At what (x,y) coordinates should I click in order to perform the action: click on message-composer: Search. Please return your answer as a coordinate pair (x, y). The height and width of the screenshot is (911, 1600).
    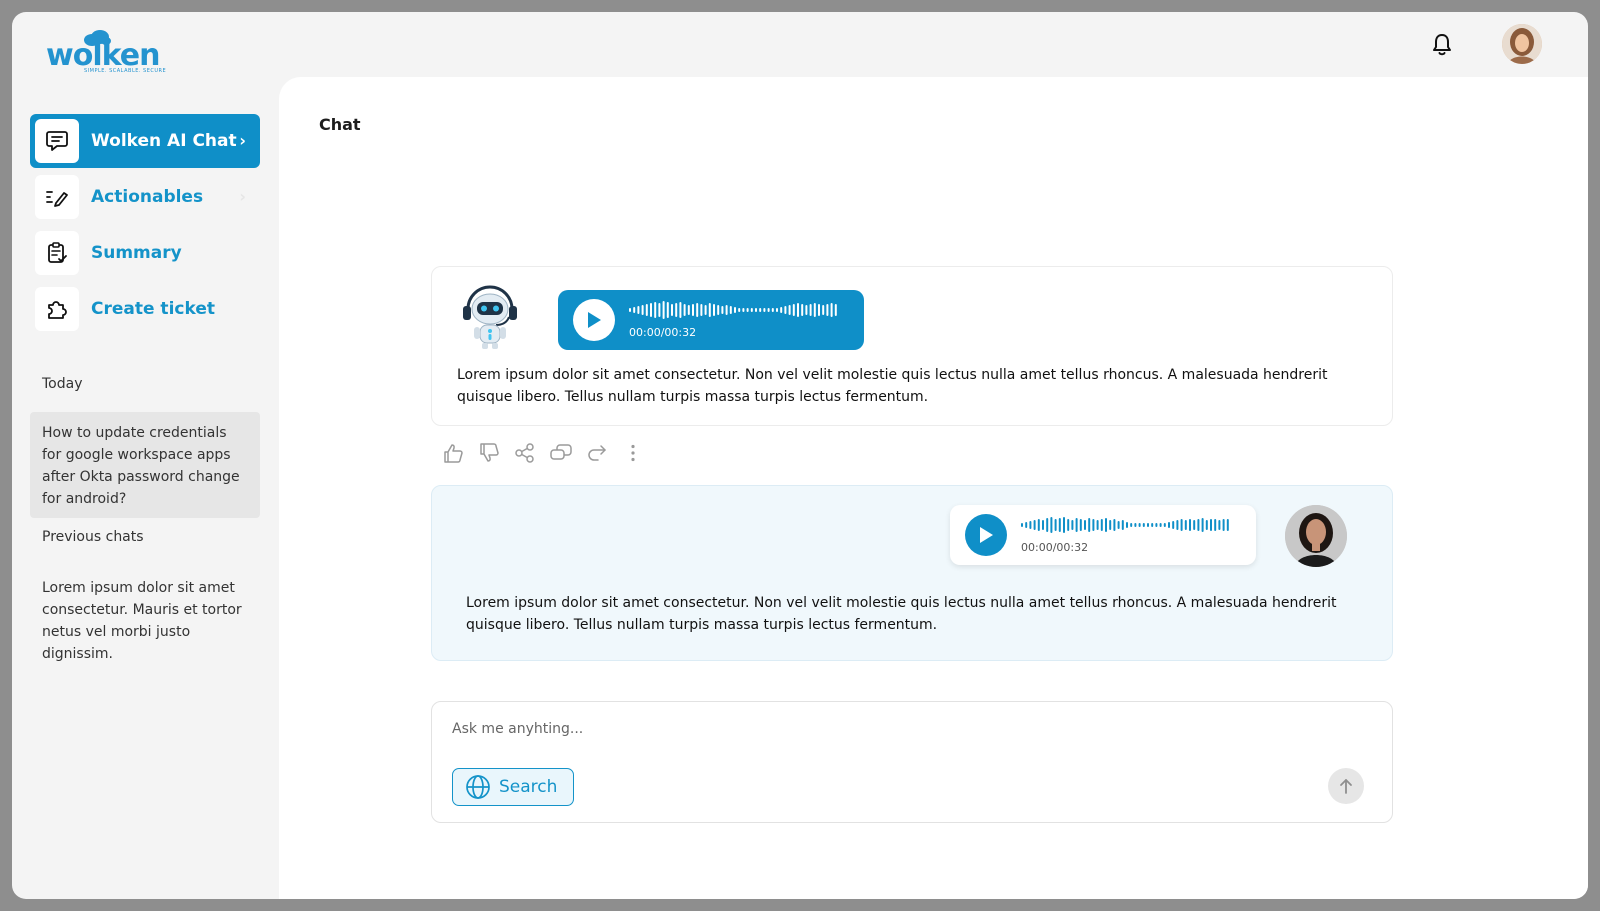
    Looking at the image, I should click on (912, 762).